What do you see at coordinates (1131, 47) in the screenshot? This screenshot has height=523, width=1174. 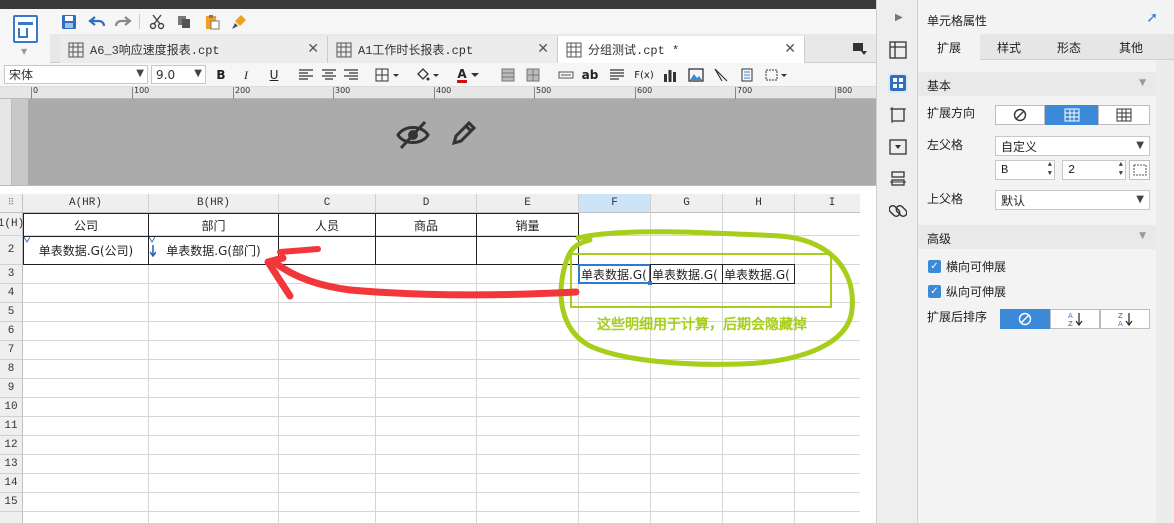 I see `tab-other: 其他` at bounding box center [1131, 47].